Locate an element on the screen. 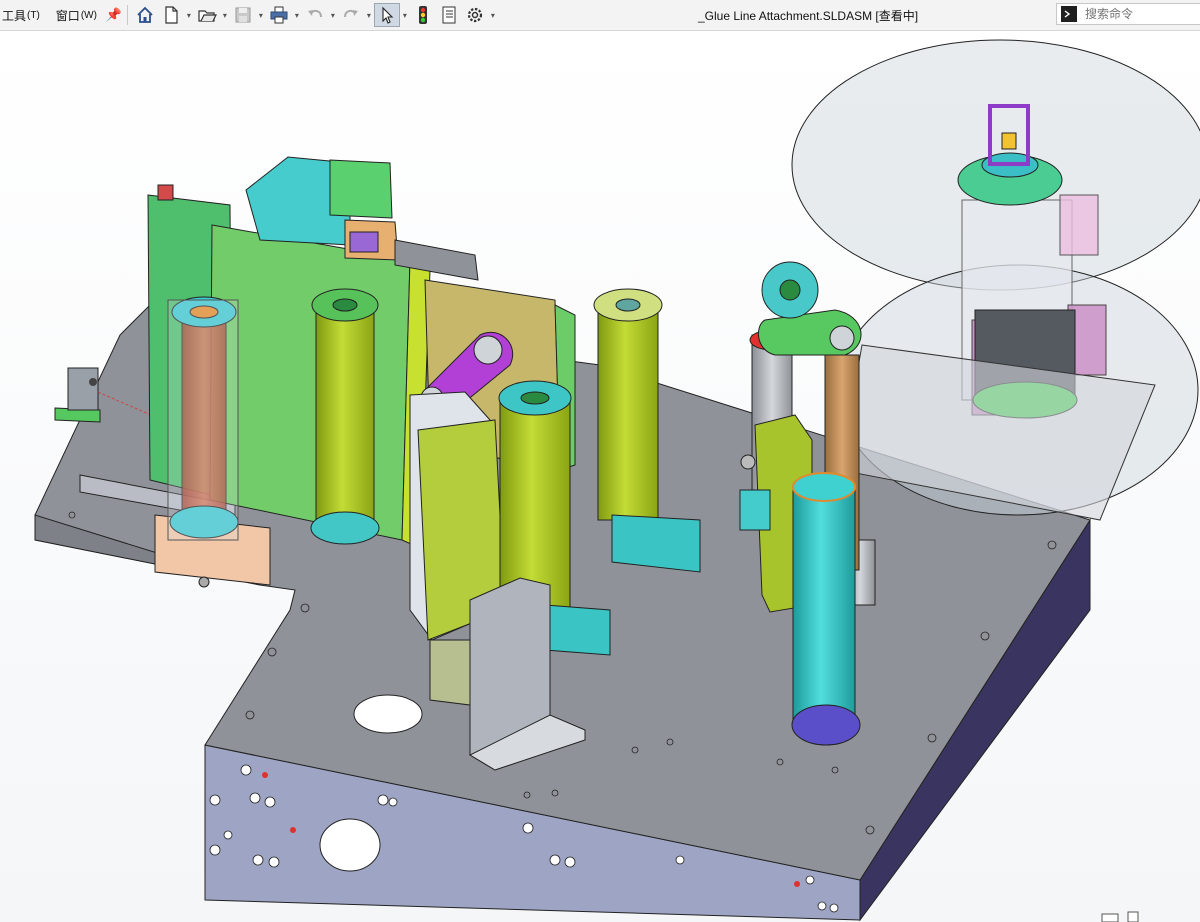  menu-tools: 工具 (T) is located at coordinates (24, 15).